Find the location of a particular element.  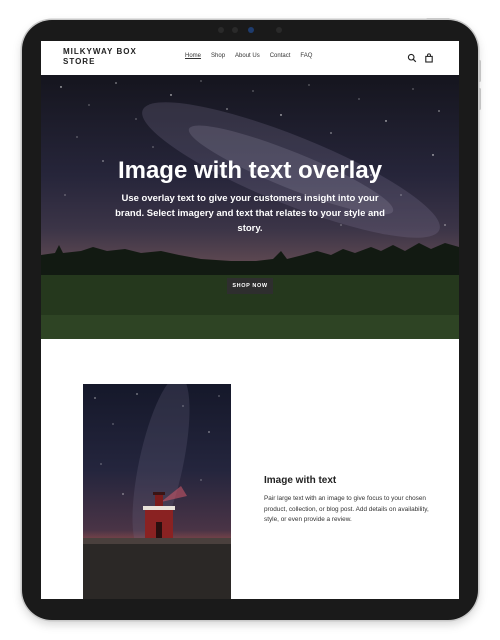

hero-title: Image with text overlay is located at coordinates (250, 170).